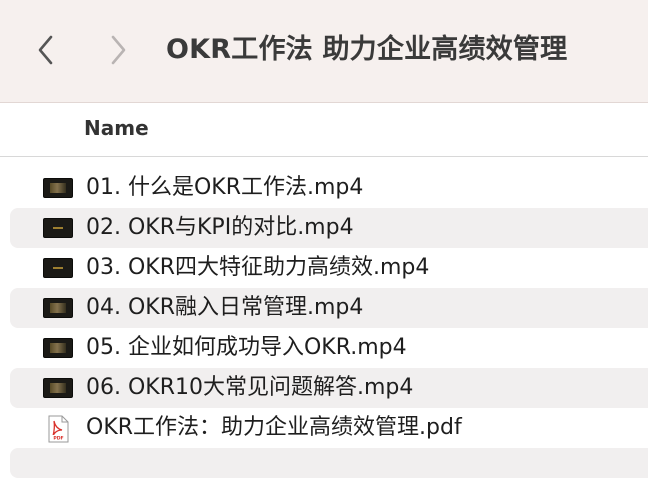 The height and width of the screenshot is (478, 648). I want to click on file-name: OKR工作法：助力企业高绩效管理.pdf, so click(274, 427).